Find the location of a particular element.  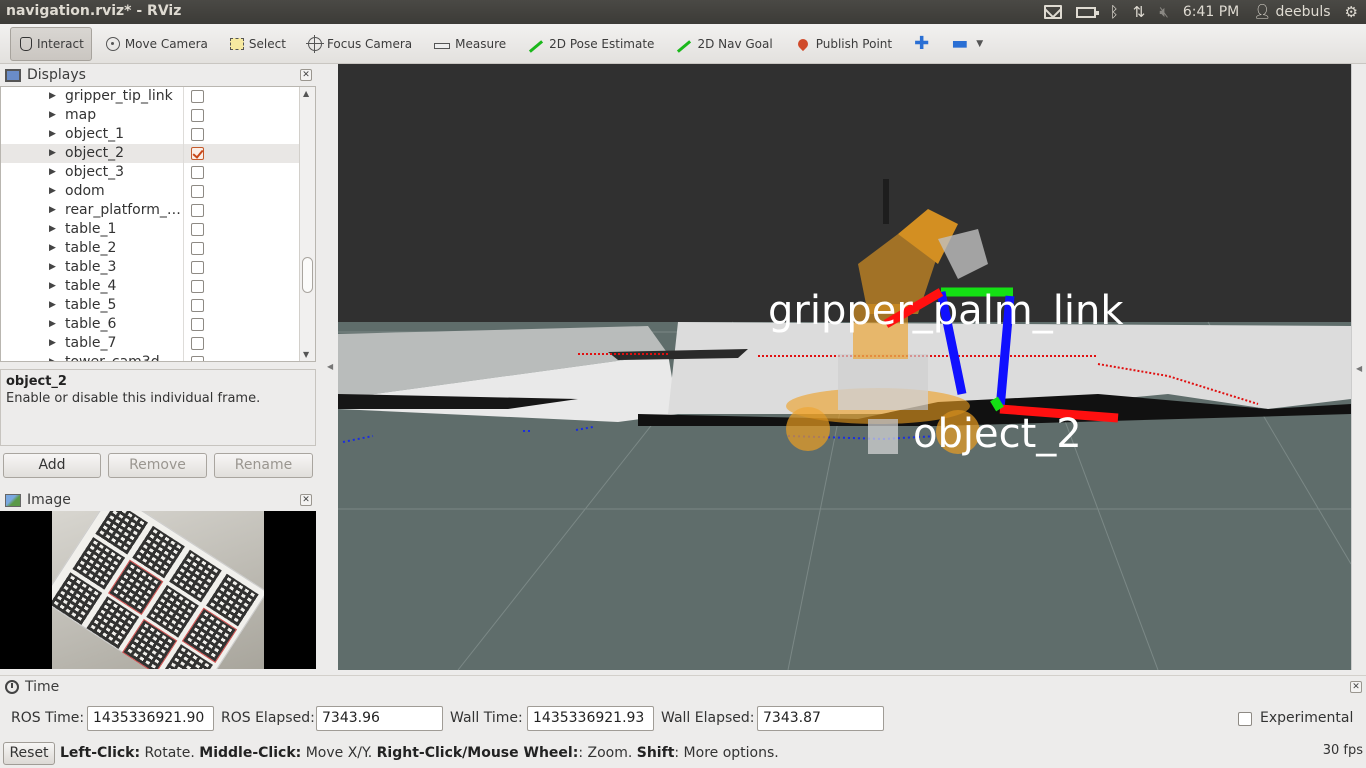

tool-move-camera: Move Camera is located at coordinates (157, 44).